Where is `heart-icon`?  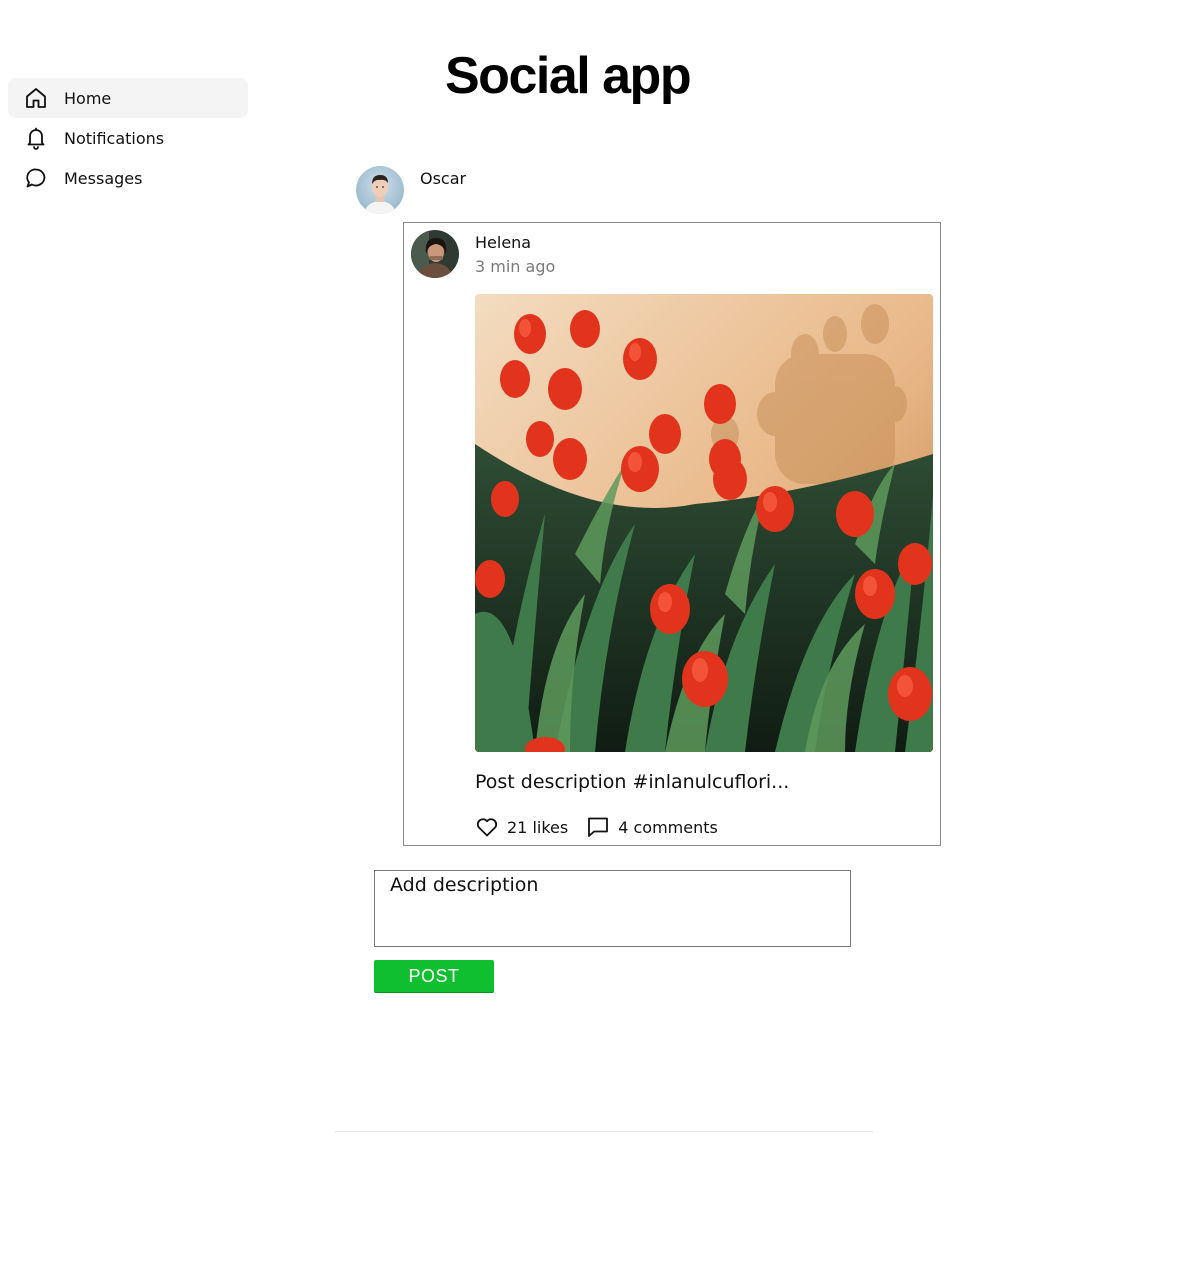
heart-icon is located at coordinates (487, 827).